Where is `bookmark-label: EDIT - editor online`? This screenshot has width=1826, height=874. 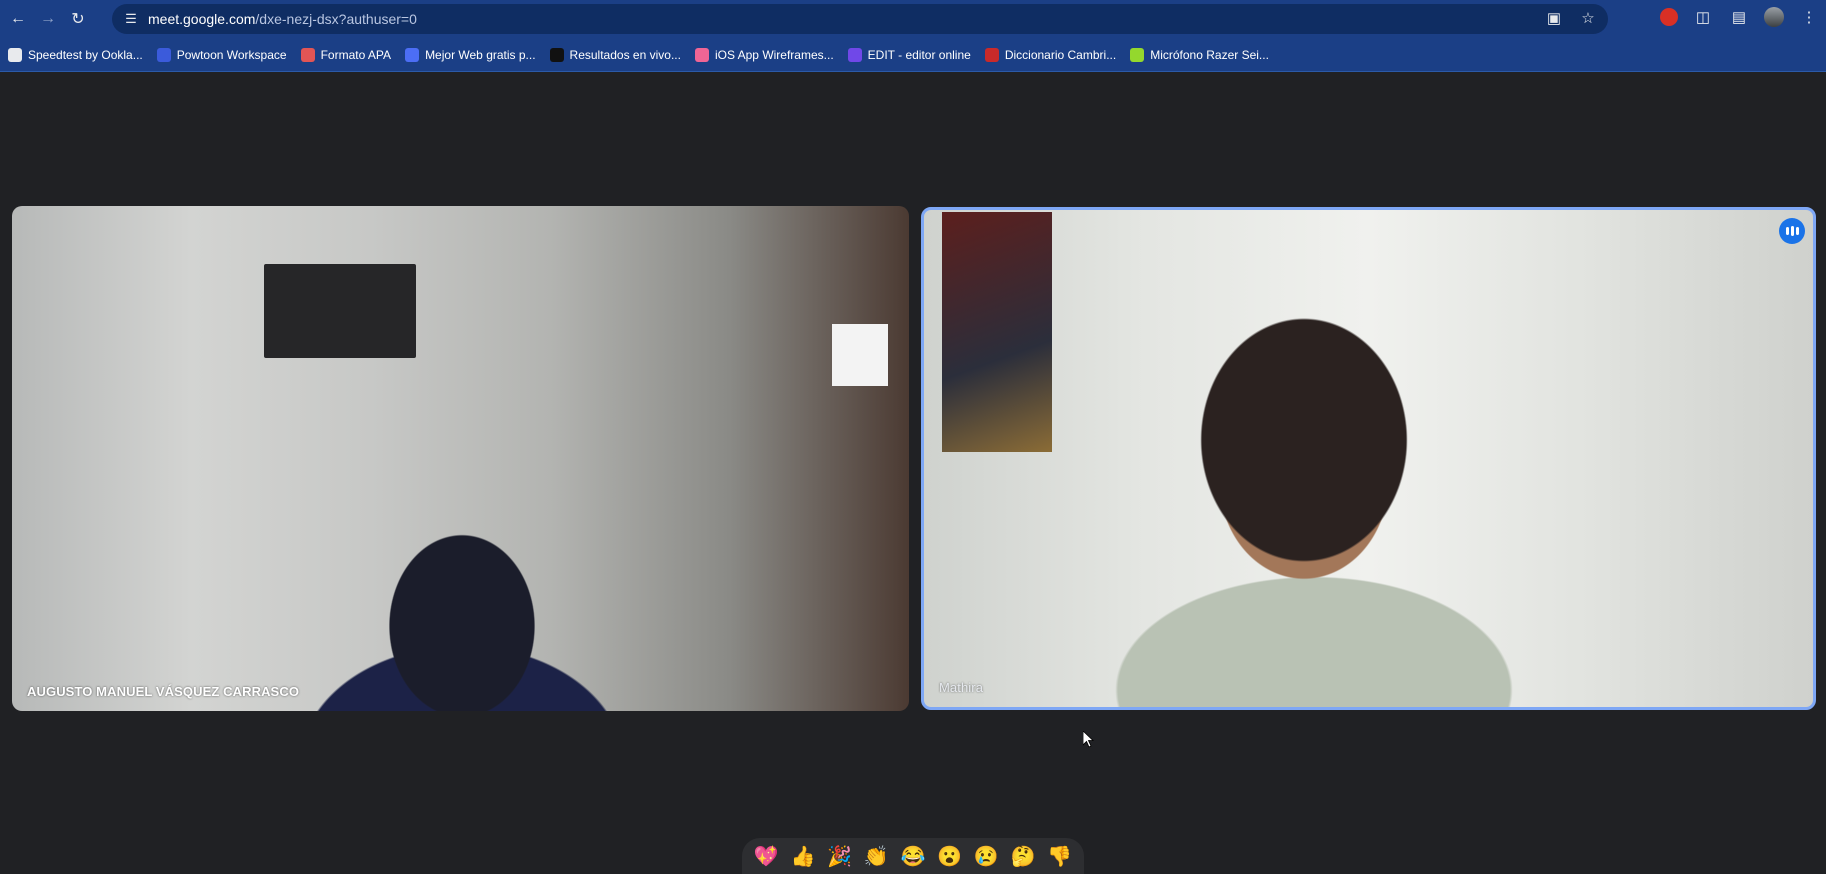 bookmark-label: EDIT - editor online is located at coordinates (919, 54).